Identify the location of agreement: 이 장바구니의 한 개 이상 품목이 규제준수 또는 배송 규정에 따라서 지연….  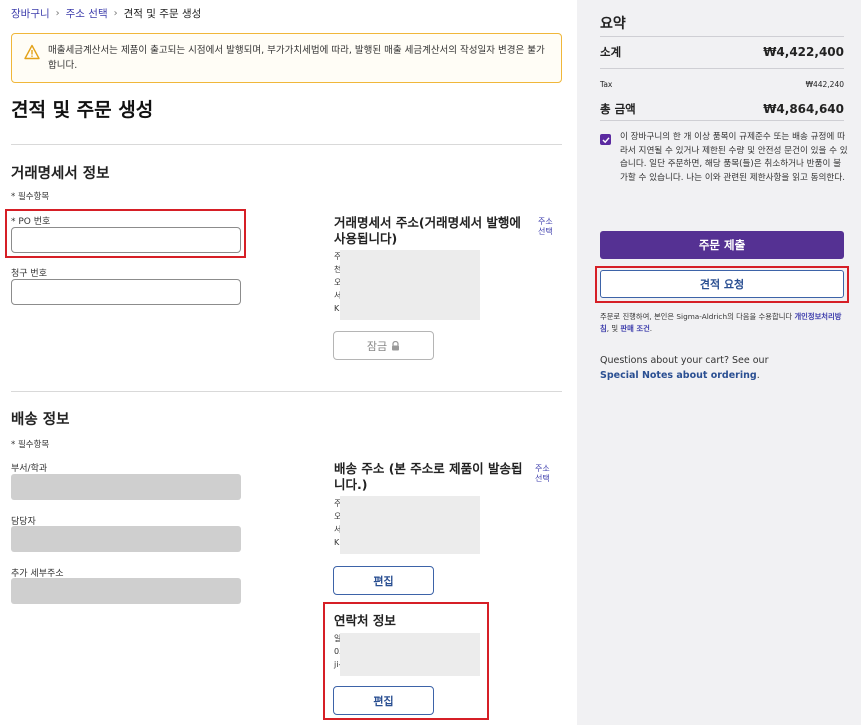
(724, 158).